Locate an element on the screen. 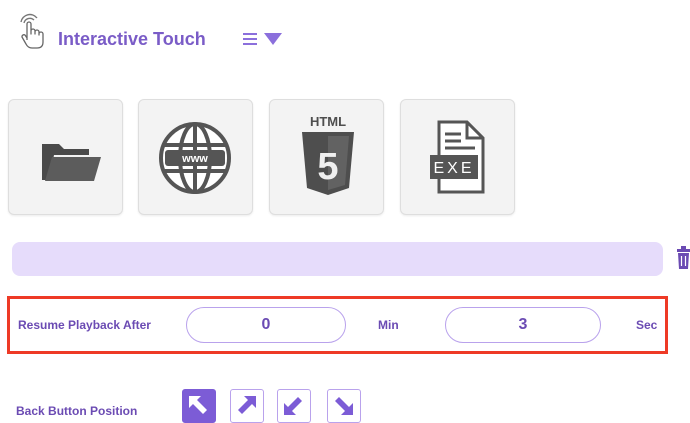  position-bottom-left-button is located at coordinates (294, 406).